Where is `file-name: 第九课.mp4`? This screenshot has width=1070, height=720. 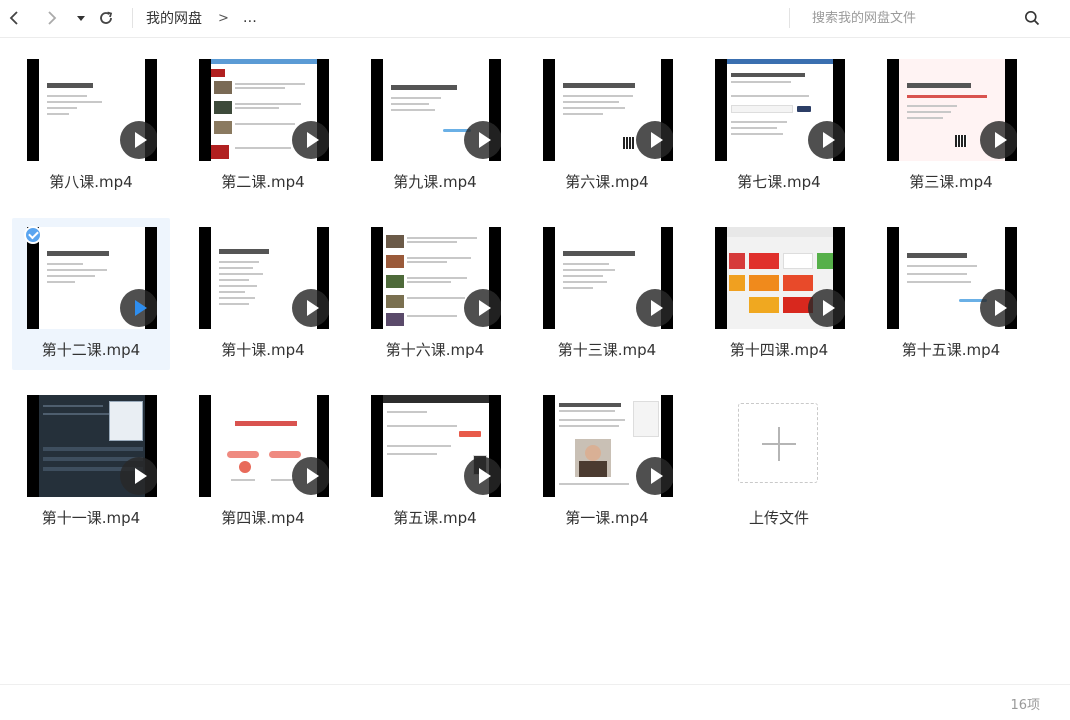
file-name: 第九课.mp4 is located at coordinates (435, 182).